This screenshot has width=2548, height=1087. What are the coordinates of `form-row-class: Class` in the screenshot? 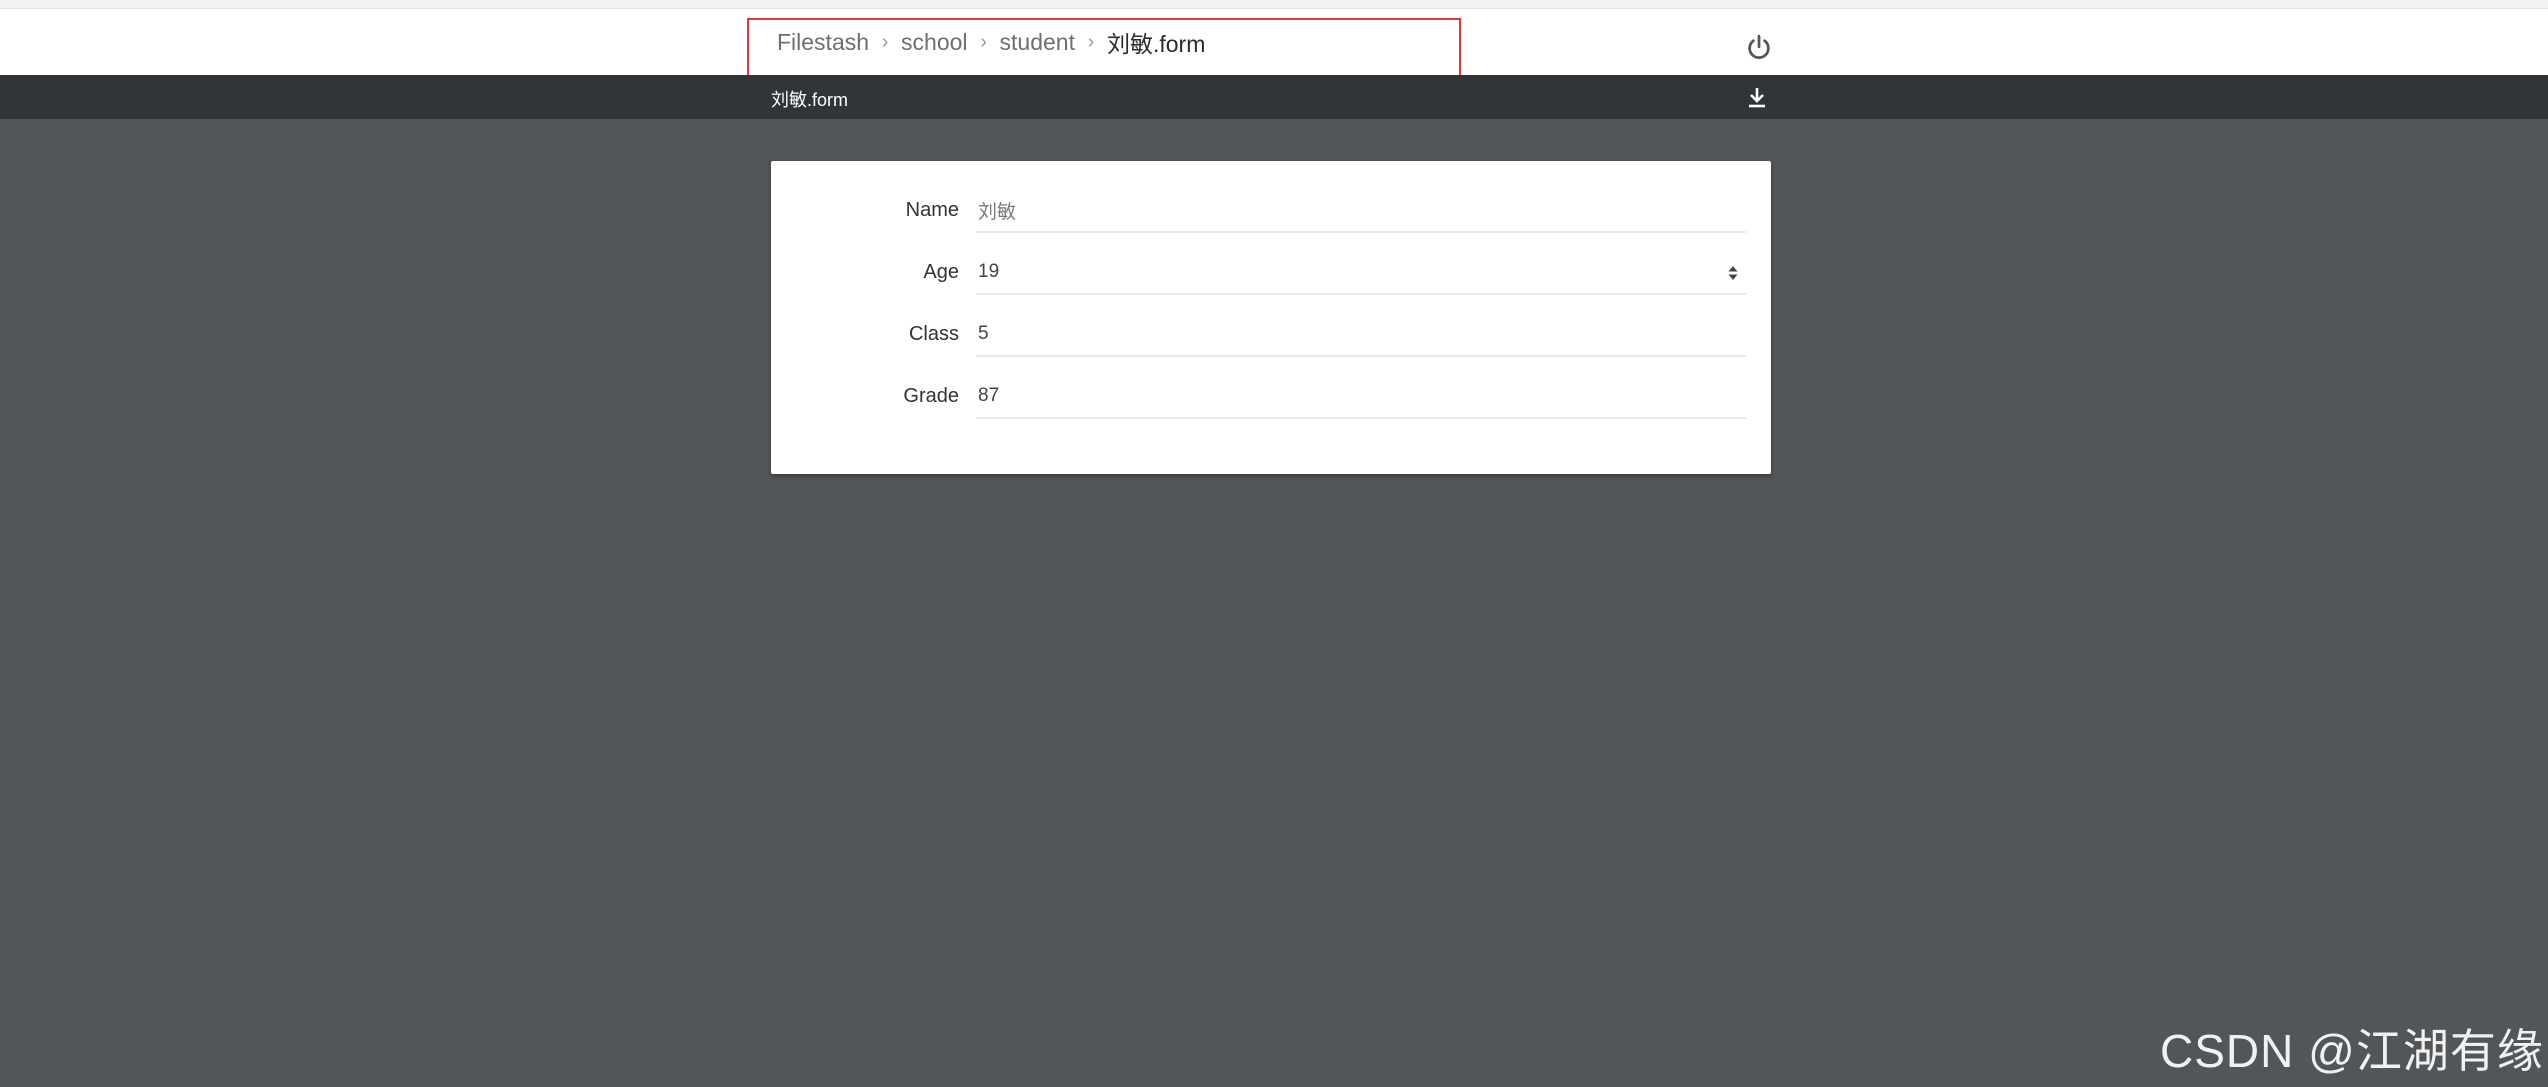 It's located at (1271, 335).